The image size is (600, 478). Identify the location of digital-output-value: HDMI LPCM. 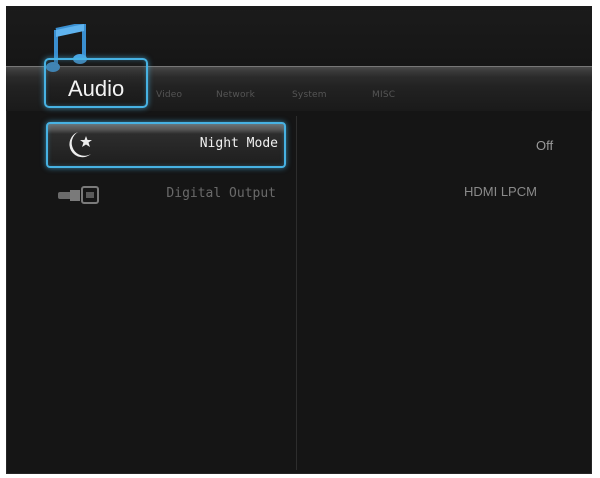
(500, 191).